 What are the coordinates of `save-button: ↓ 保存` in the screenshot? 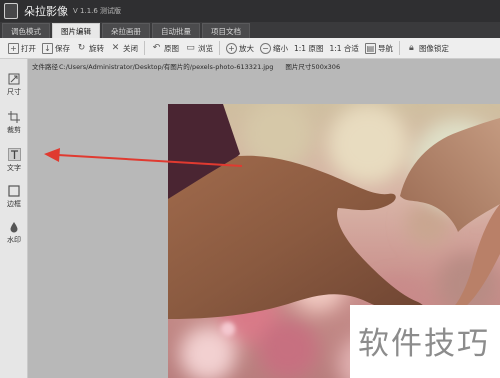 It's located at (56, 48).